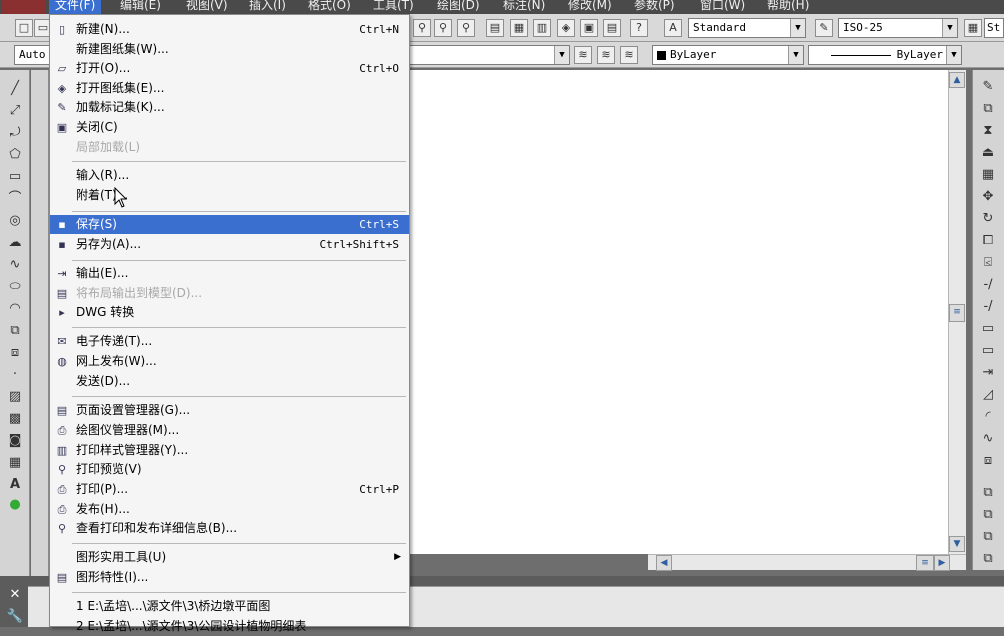 The image size is (1004, 636). I want to click on color-select: ByLayer ▼, so click(728, 55).